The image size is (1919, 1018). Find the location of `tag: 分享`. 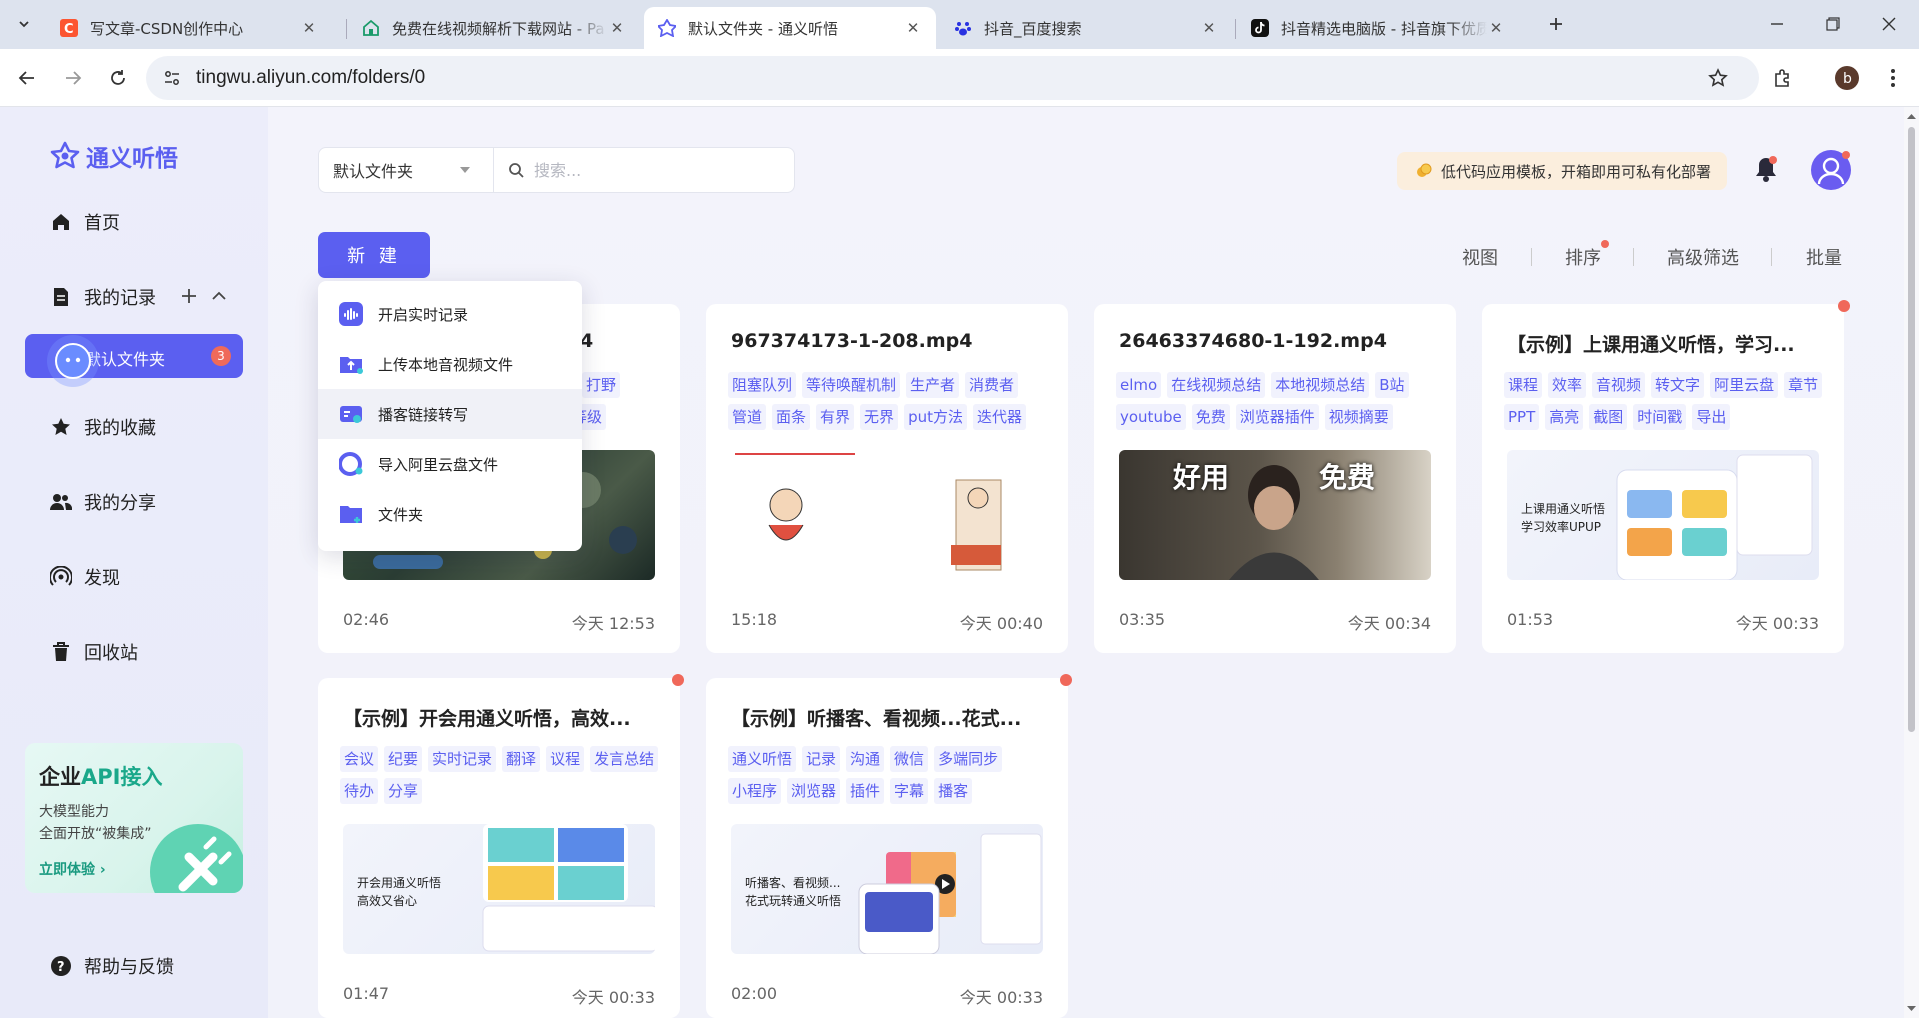

tag: 分享 is located at coordinates (403, 791).